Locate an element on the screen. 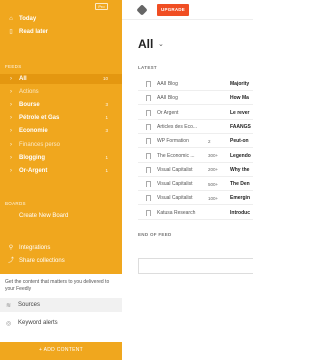 The width and height of the screenshot is (320, 360). sidebar-item-all: › All 10 is located at coordinates (61, 79).